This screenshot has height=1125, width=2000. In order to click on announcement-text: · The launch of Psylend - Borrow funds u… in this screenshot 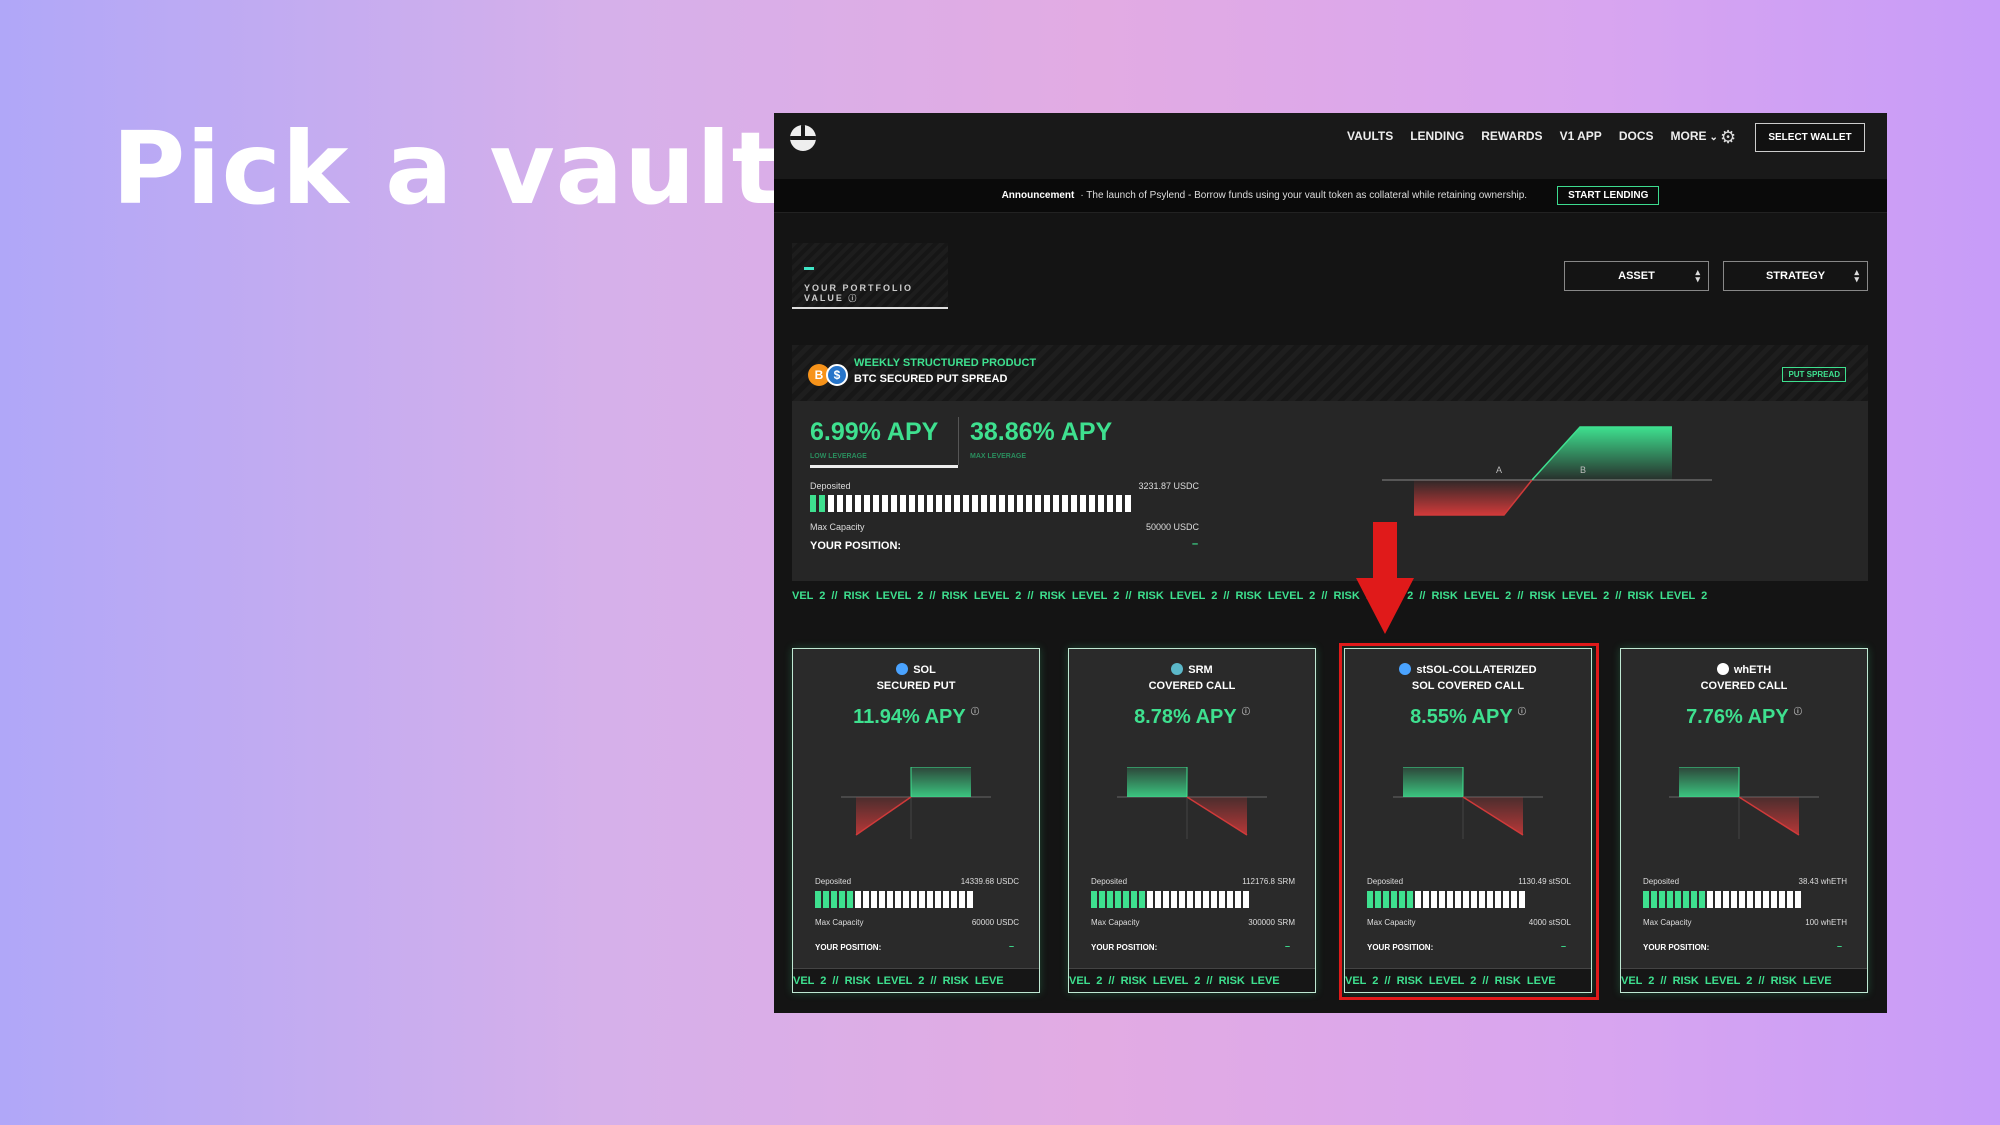, I will do `click(1304, 195)`.